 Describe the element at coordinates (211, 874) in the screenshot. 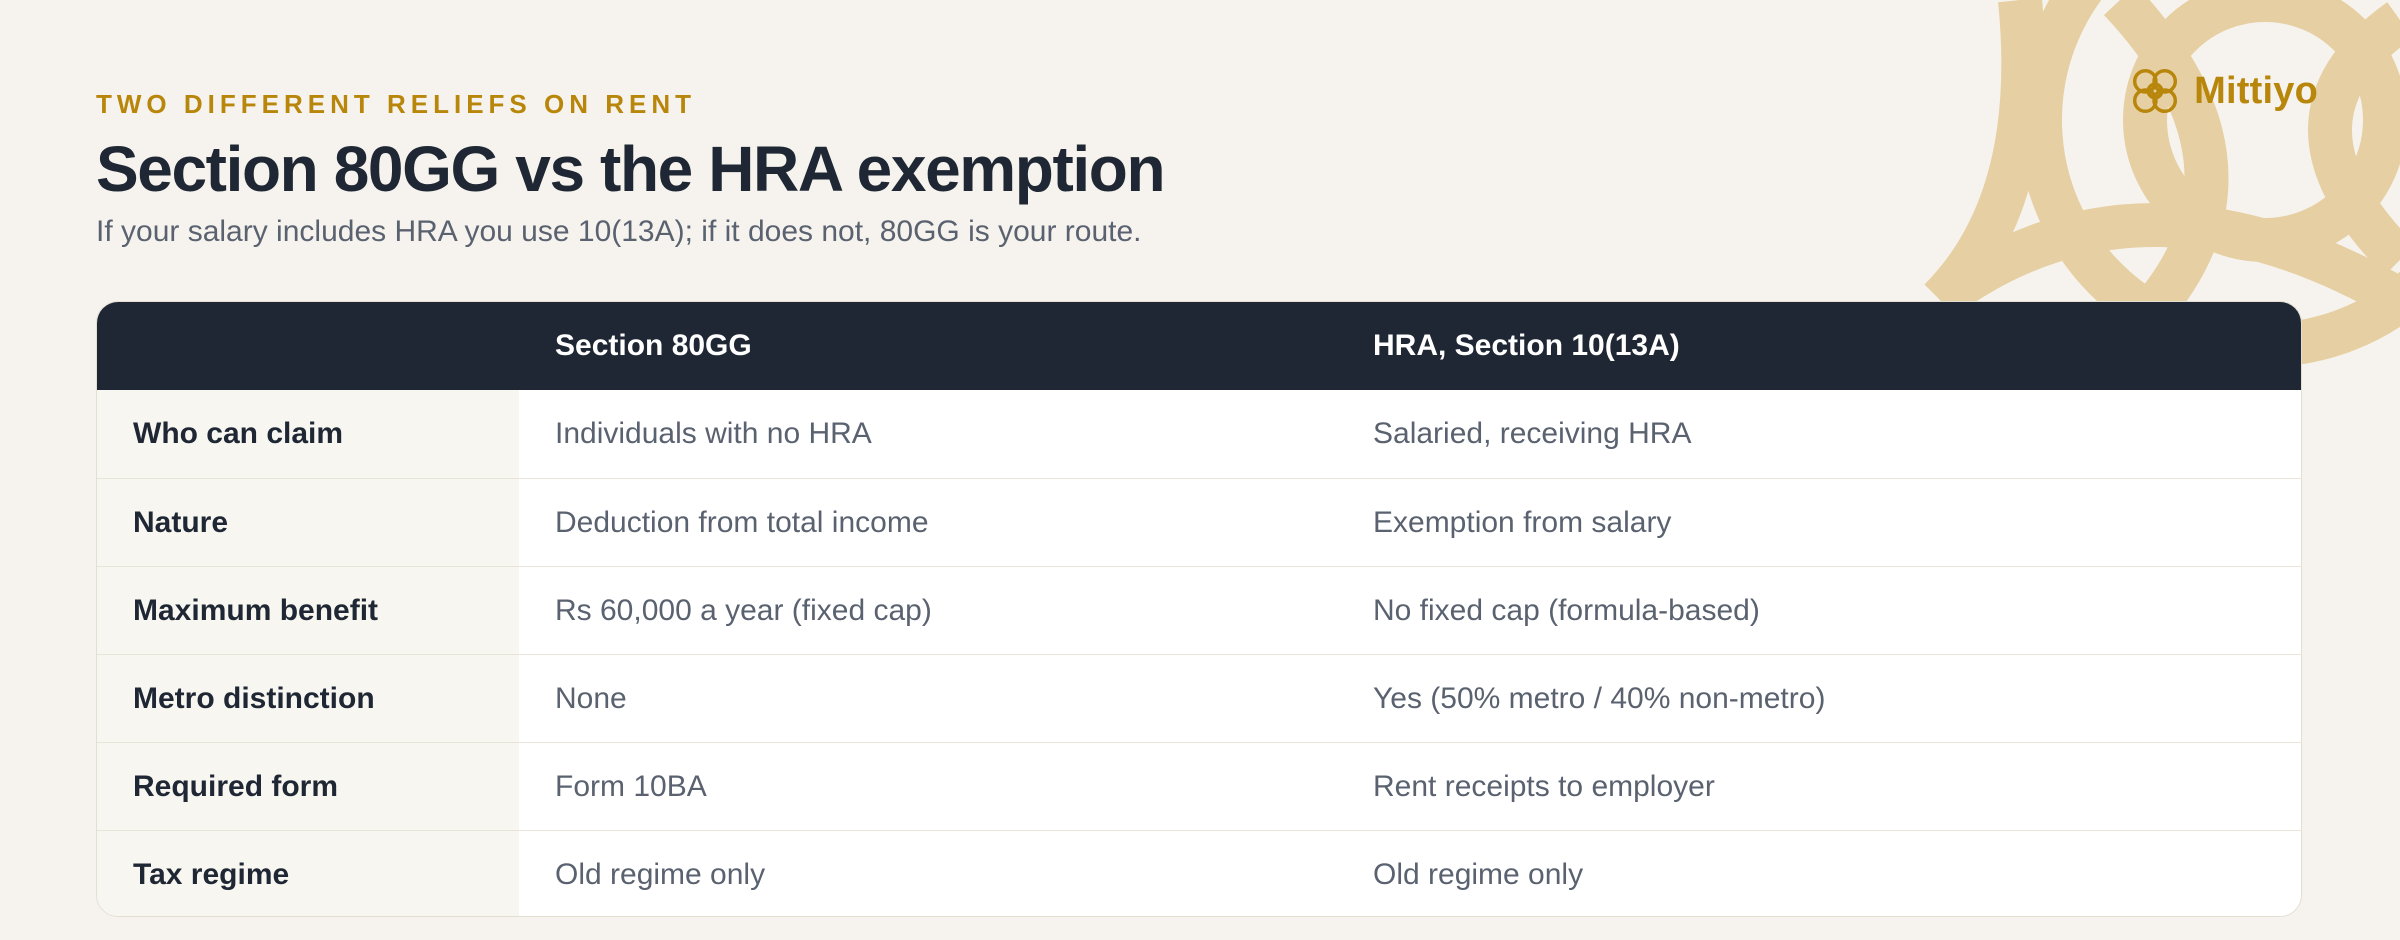

I see `row-label: Tax regime` at that location.